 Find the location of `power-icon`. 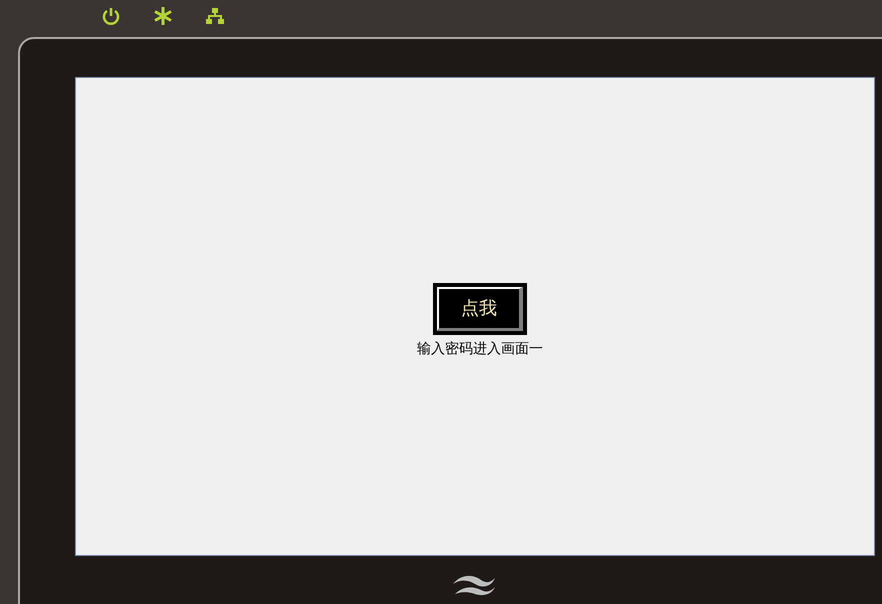

power-icon is located at coordinates (111, 16).